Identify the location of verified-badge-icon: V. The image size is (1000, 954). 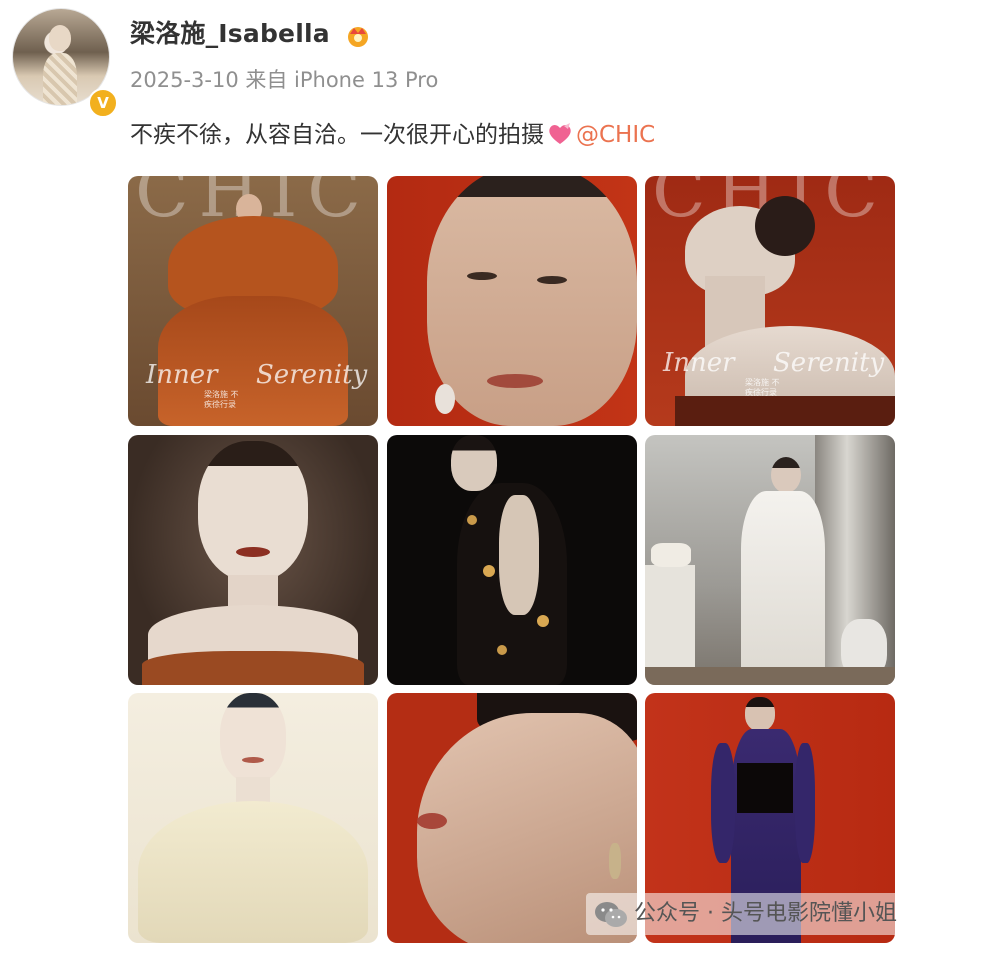
(103, 103).